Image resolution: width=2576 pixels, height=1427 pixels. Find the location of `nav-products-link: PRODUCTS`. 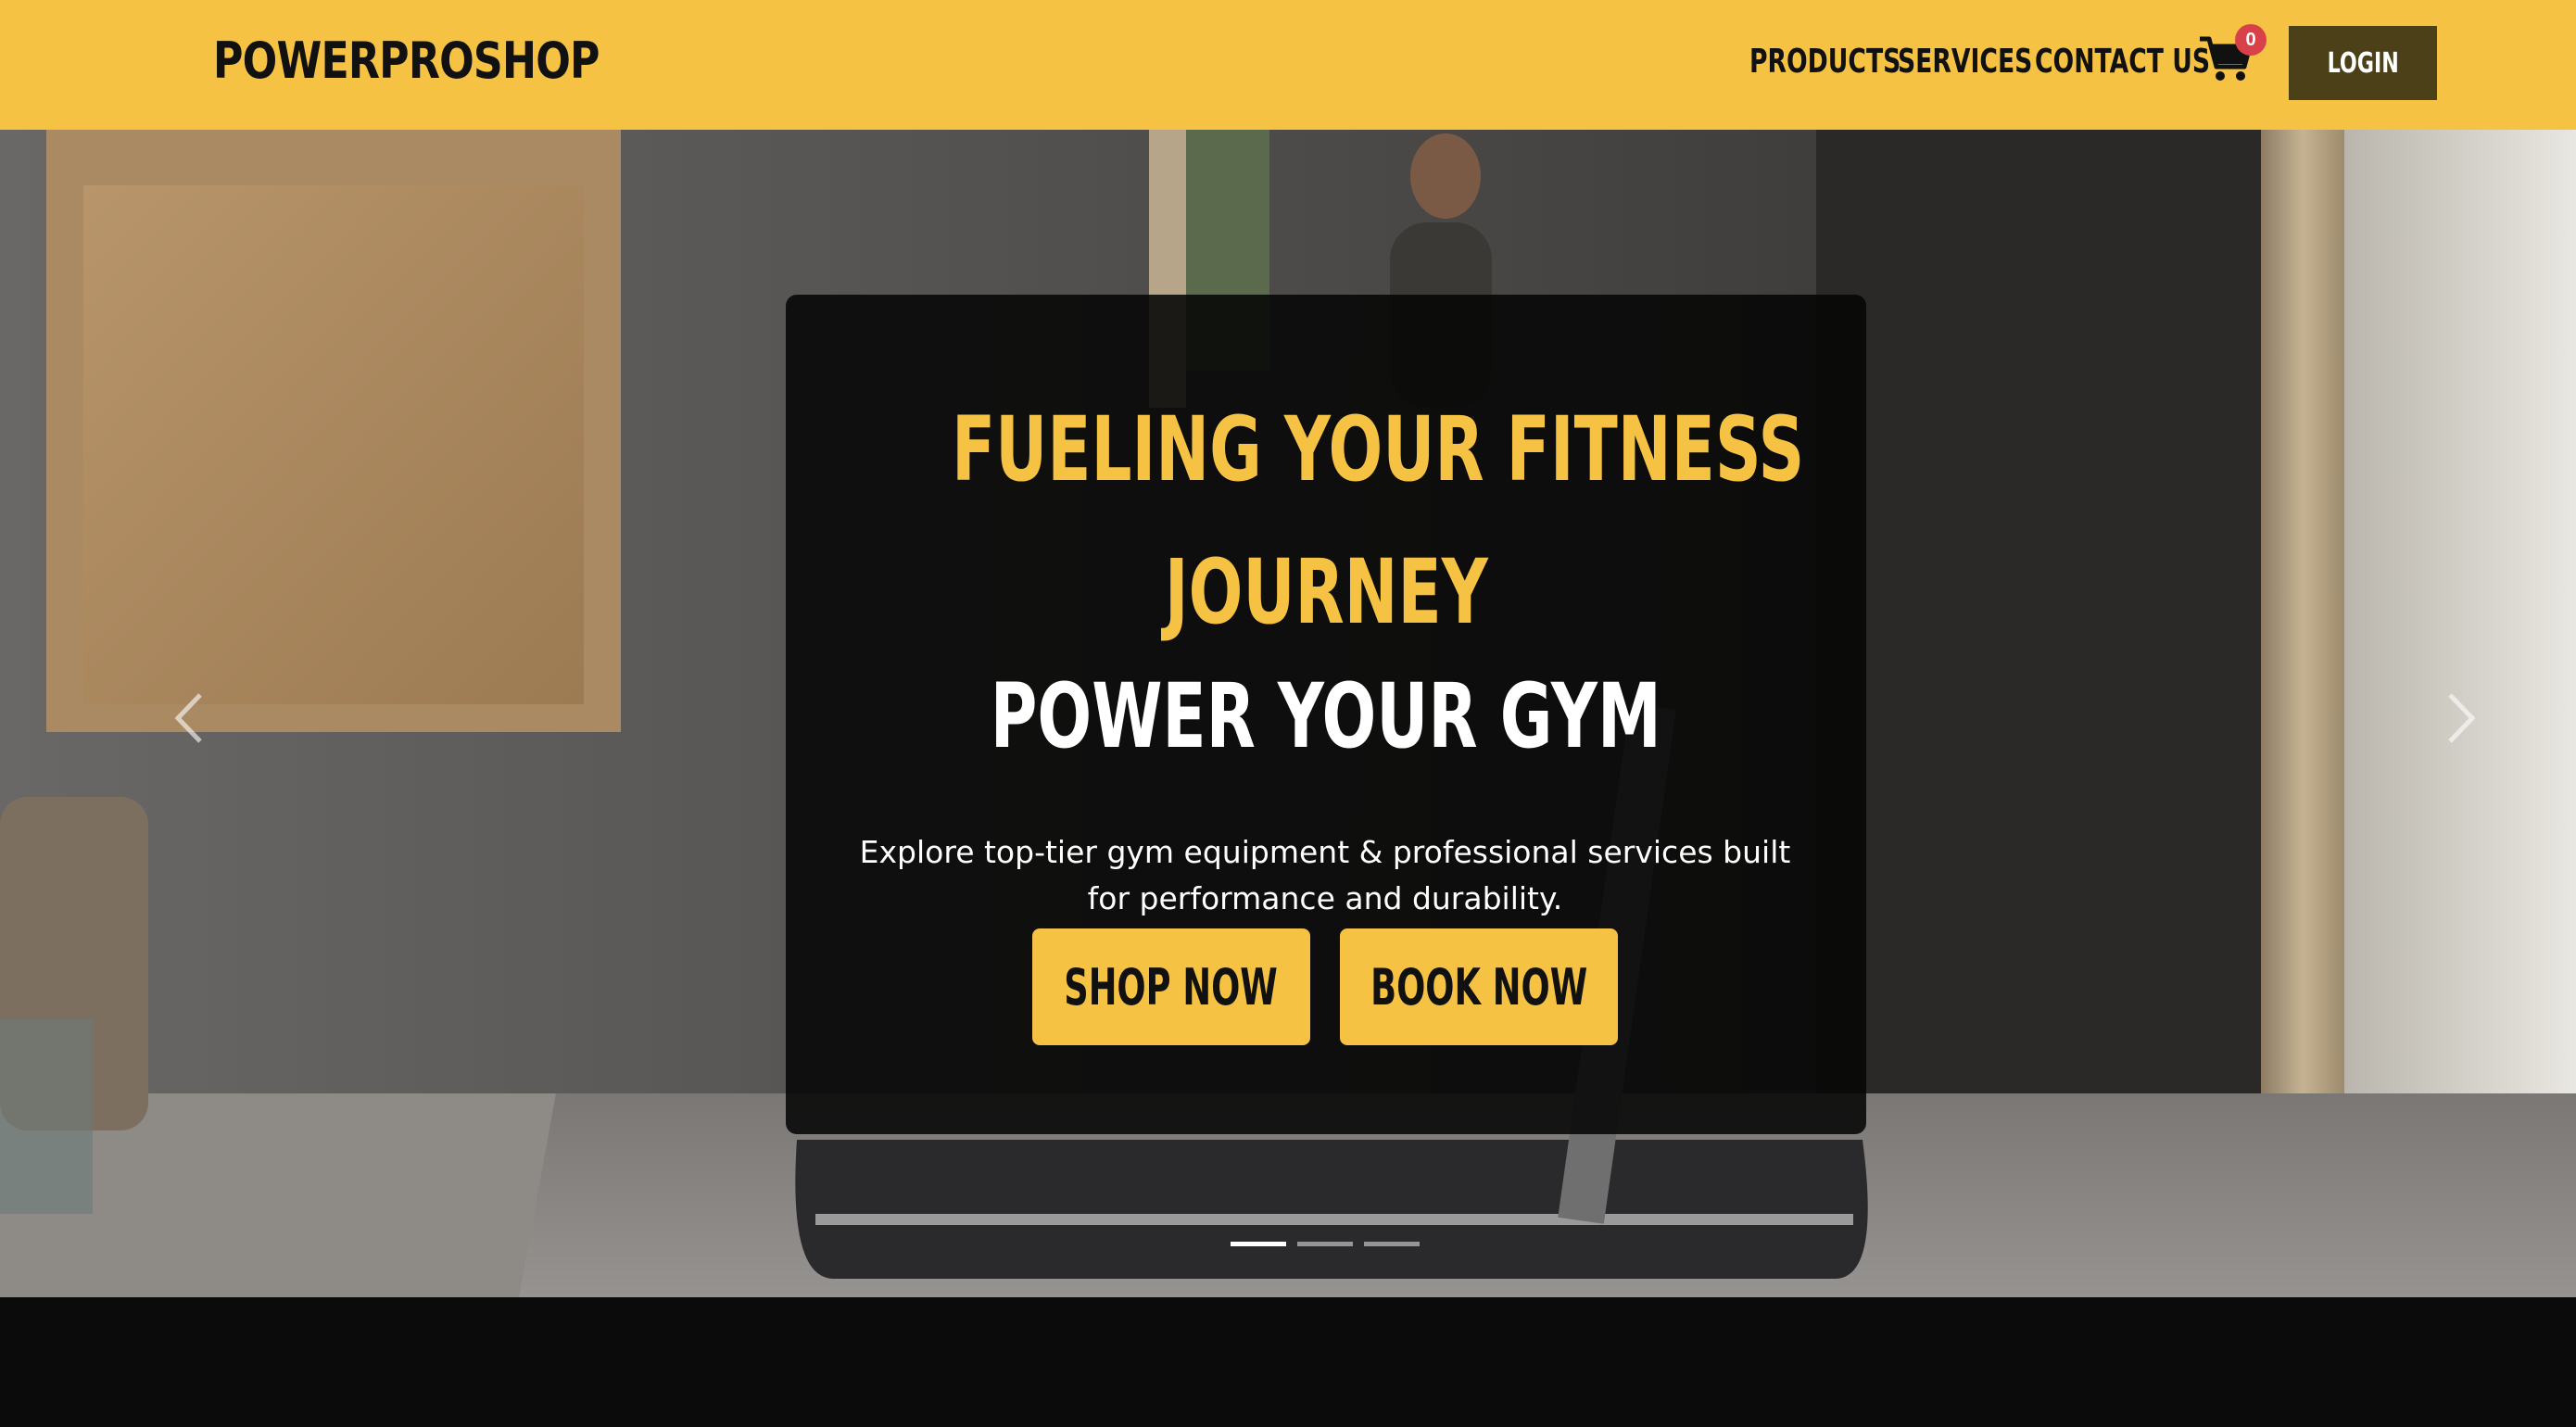

nav-products-link: PRODUCTS is located at coordinates (1825, 62).